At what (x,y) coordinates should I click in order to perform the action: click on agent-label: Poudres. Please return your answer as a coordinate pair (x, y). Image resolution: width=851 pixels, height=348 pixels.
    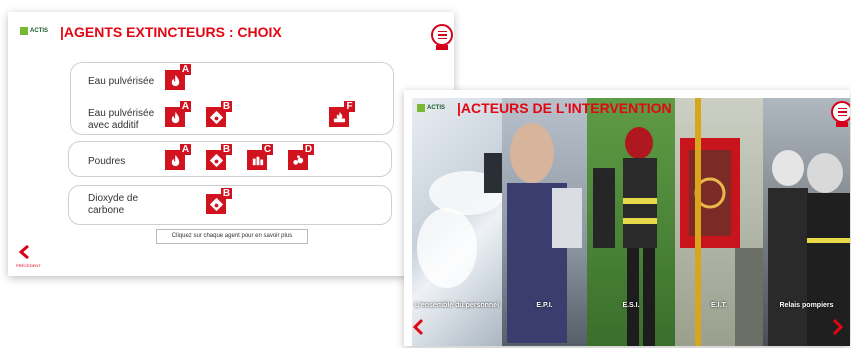
    Looking at the image, I should click on (107, 161).